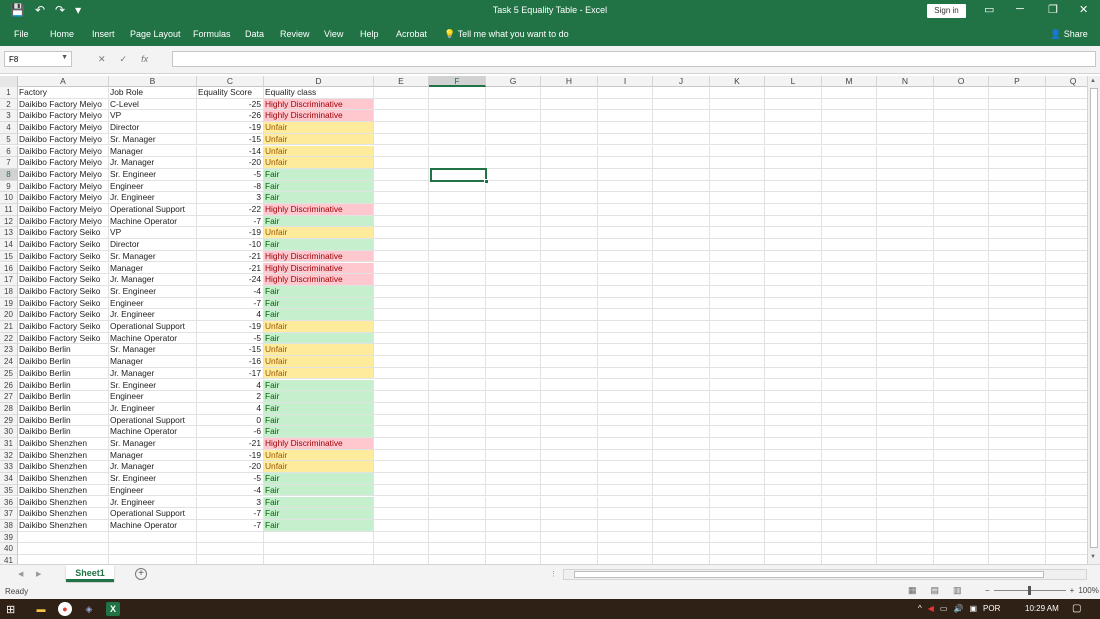  I want to click on cell-a35: Daikibo Shenzhen, so click(63, 490).